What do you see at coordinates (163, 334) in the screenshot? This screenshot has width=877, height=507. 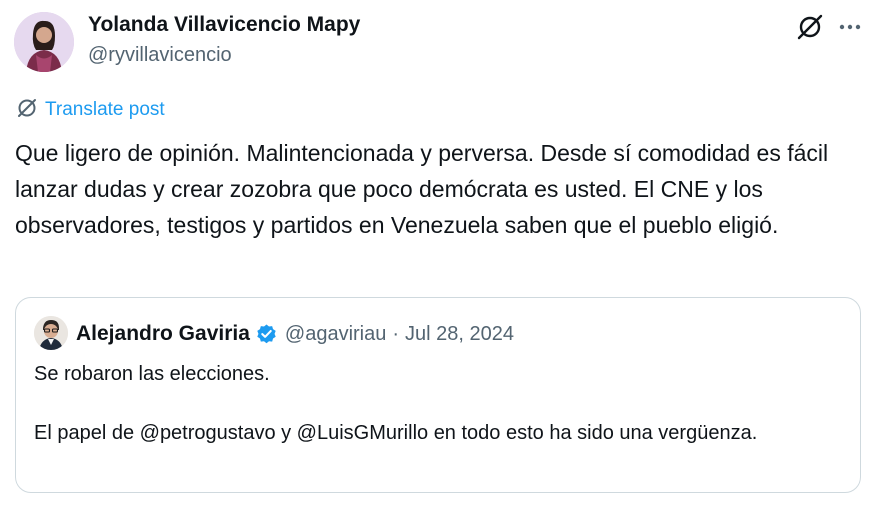 I see `quoted-author-name: Alejandro Gaviria` at bounding box center [163, 334].